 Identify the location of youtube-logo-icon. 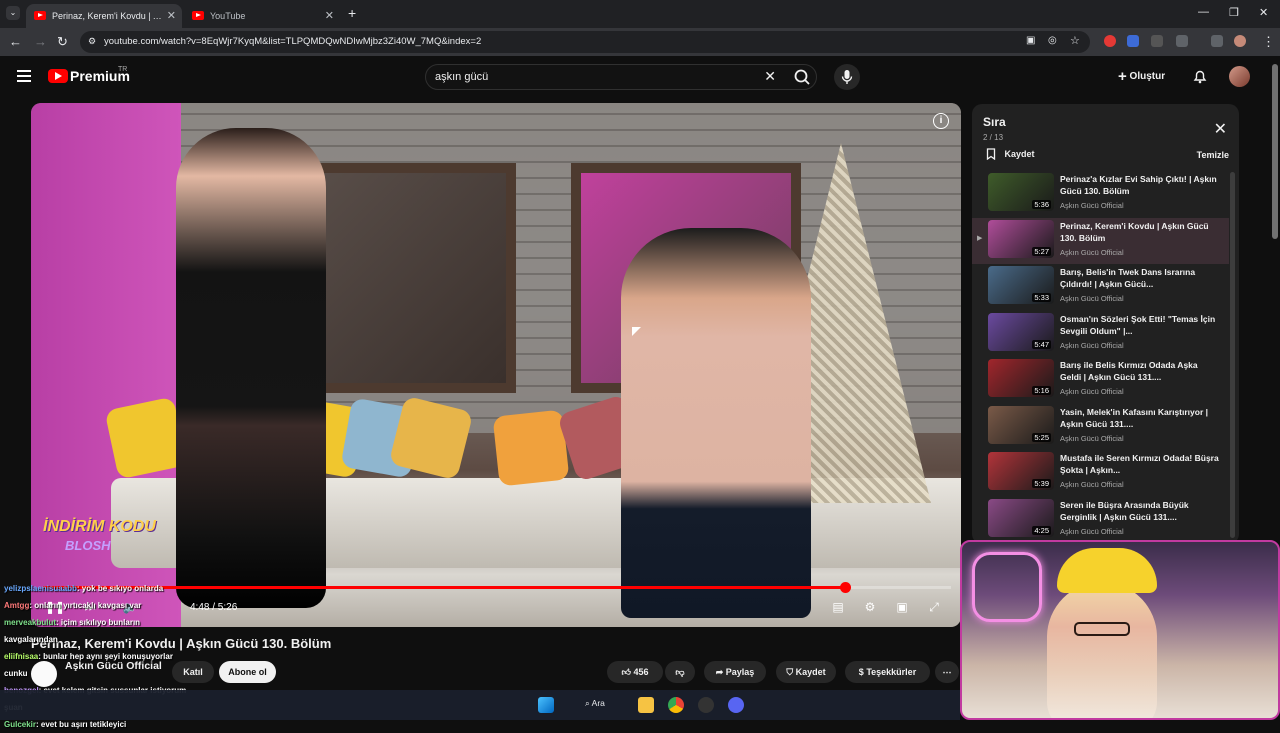
(58, 76).